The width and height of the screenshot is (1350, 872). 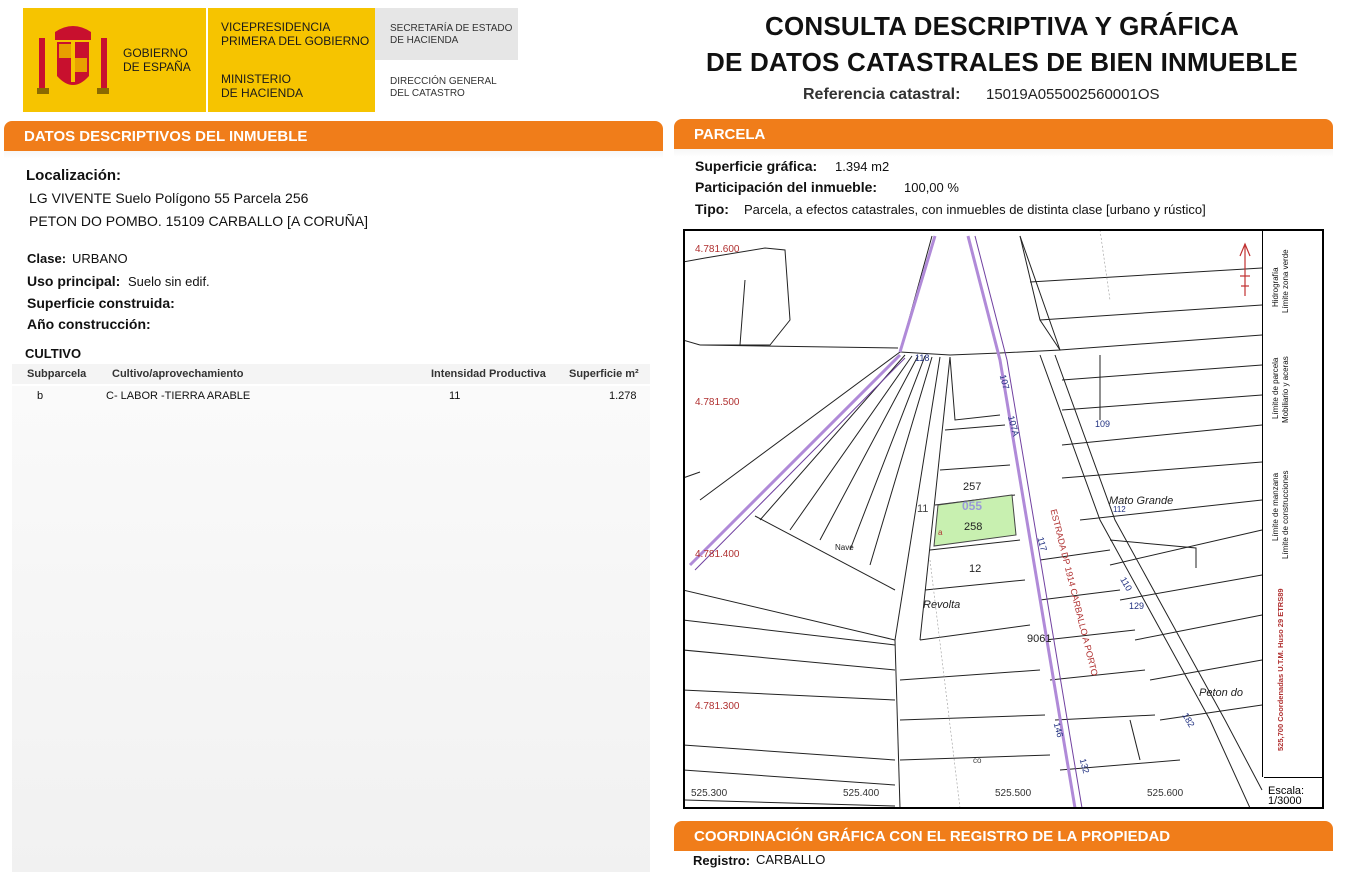 What do you see at coordinates (74, 281) in the screenshot?
I see `uso-label: Uso principal:` at bounding box center [74, 281].